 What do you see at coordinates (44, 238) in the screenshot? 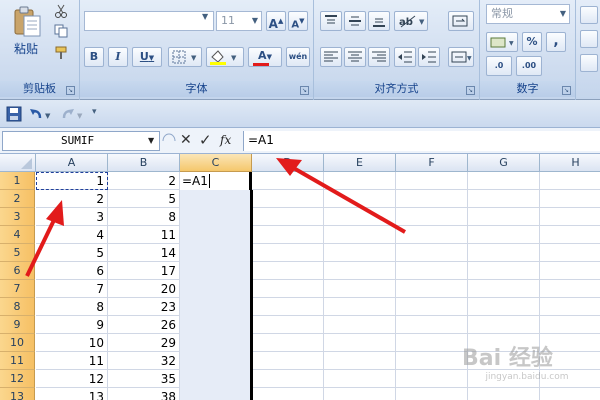
I see `arrow-to-a1` at bounding box center [44, 238].